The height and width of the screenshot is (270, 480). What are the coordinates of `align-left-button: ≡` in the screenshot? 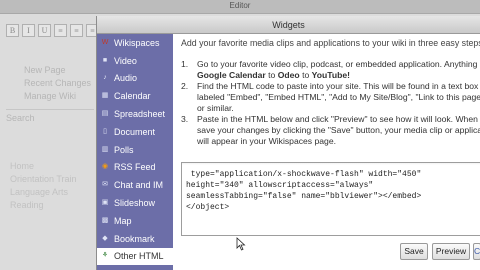 It's located at (60, 30).